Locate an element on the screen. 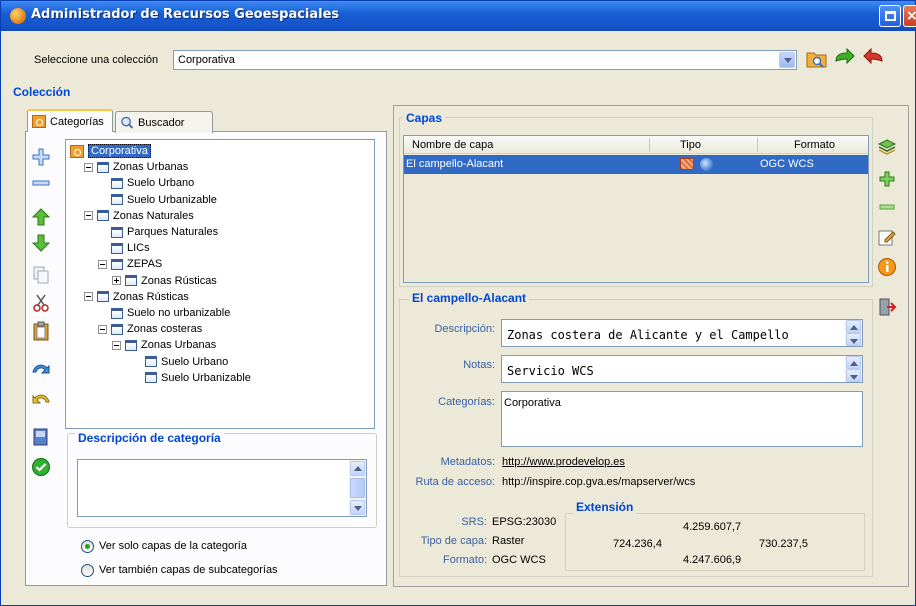  app-globe-icon is located at coordinates (18, 16).